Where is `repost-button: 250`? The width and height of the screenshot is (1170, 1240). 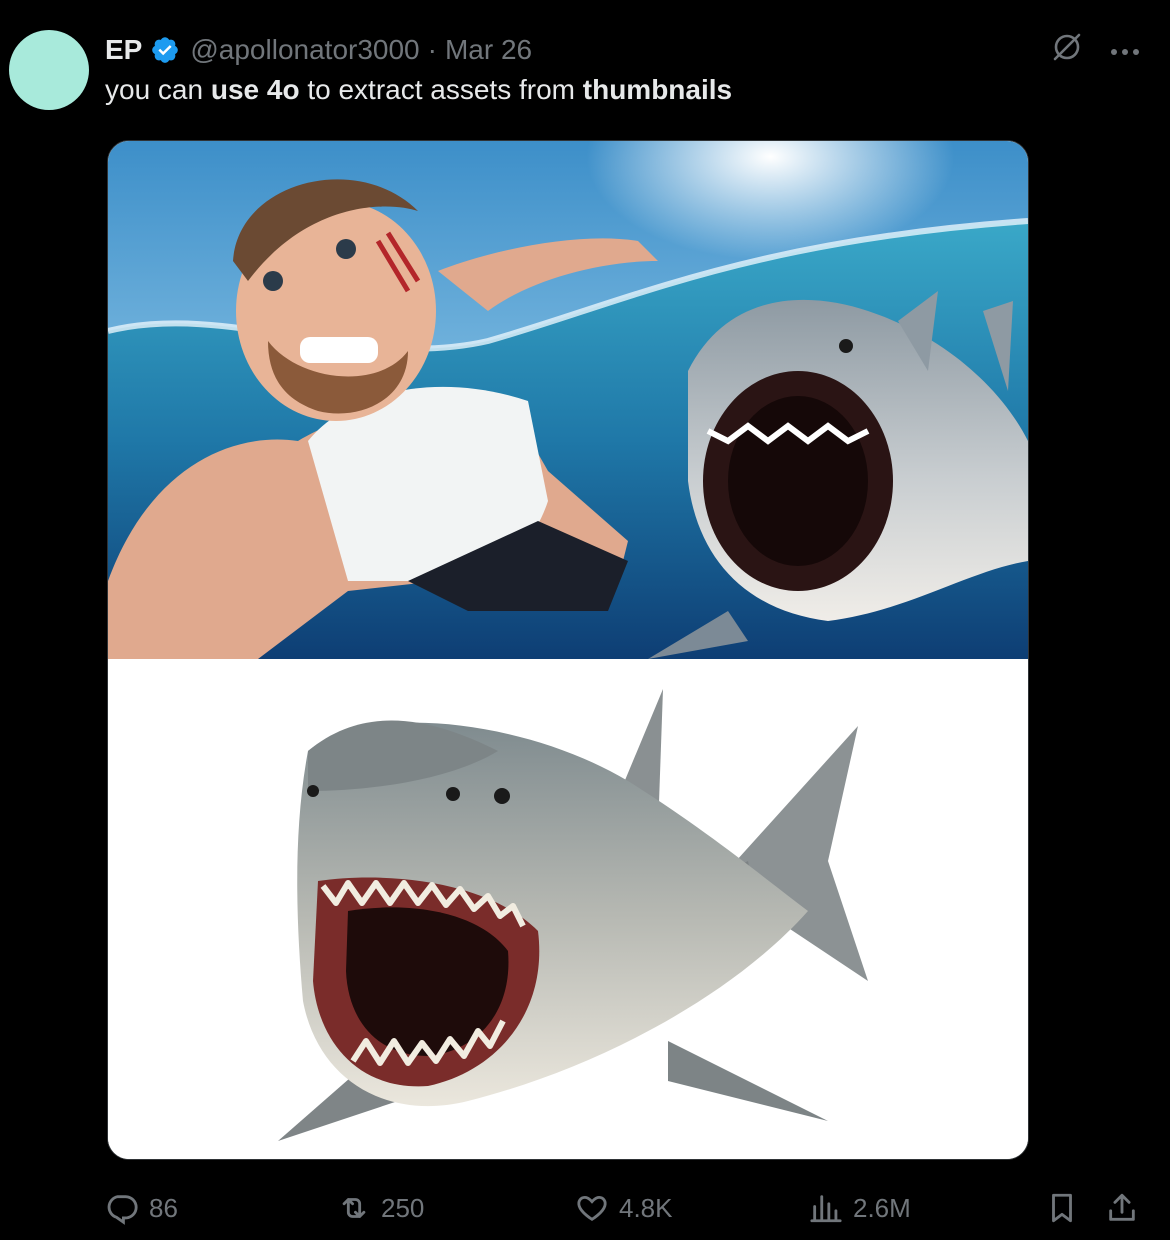
repost-button: 250 is located at coordinates (380, 1208).